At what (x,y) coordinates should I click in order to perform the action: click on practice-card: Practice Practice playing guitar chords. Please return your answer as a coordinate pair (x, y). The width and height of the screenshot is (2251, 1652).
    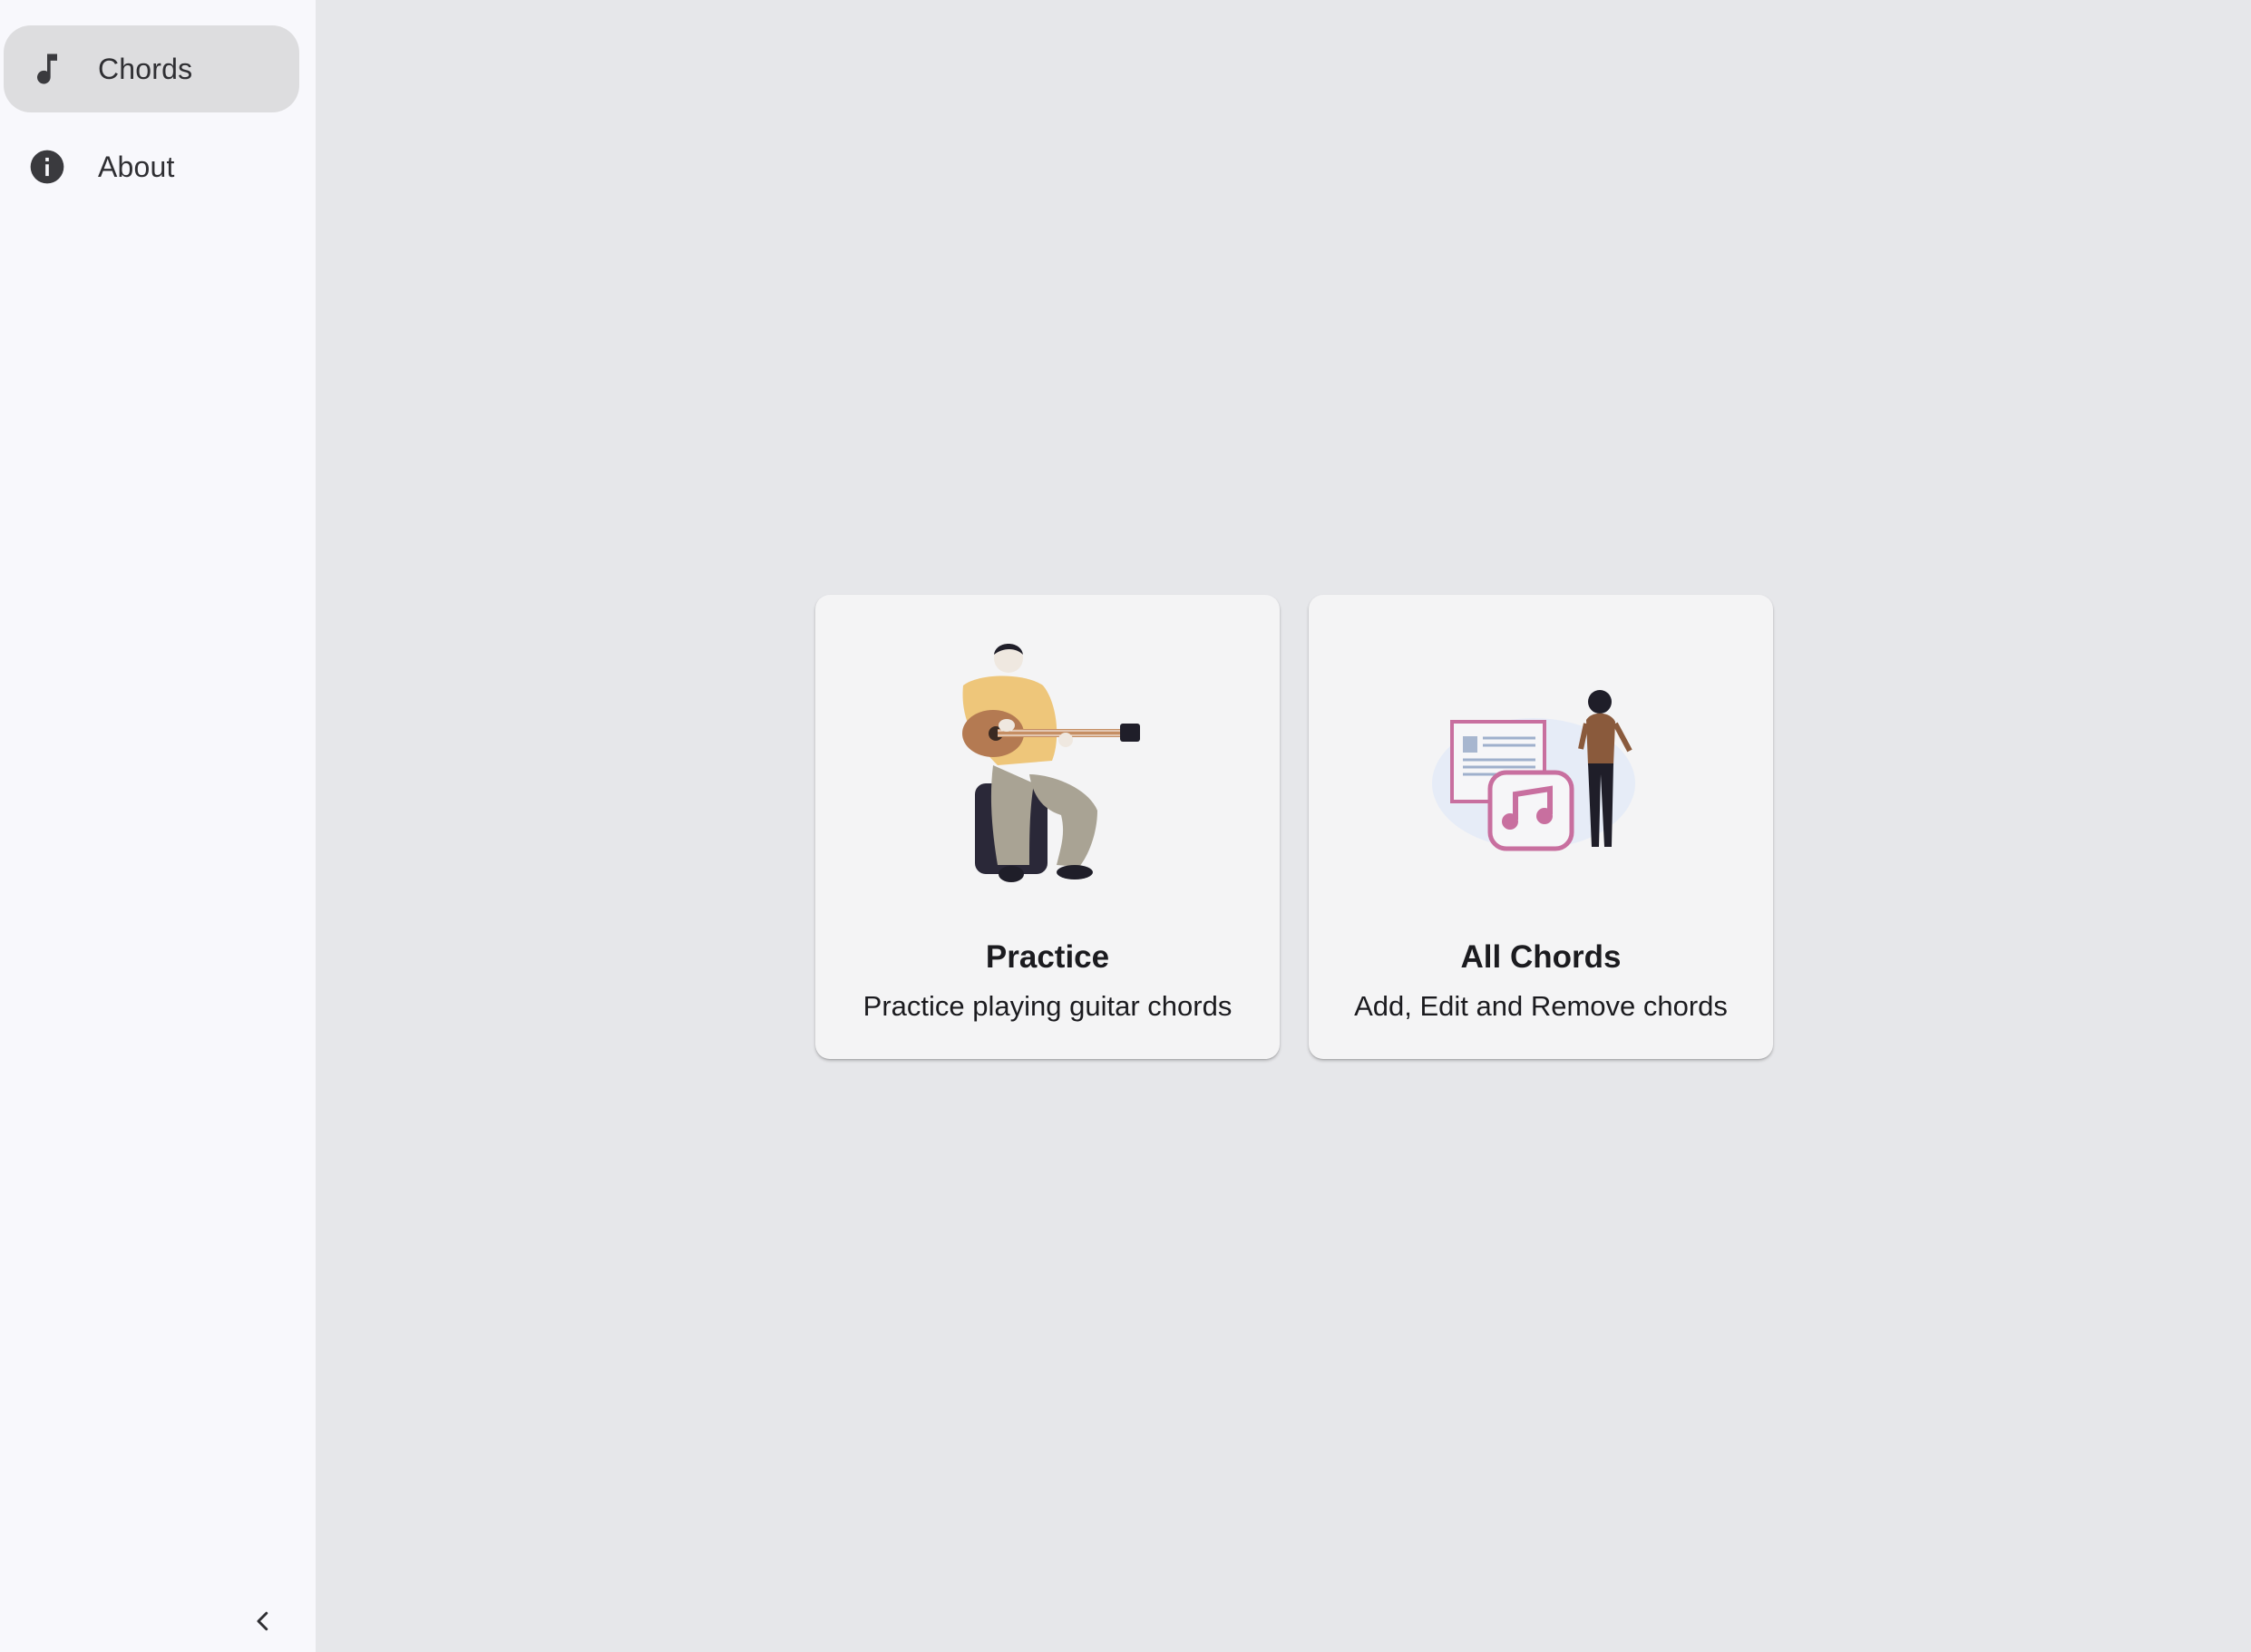
    Looking at the image, I should click on (1047, 827).